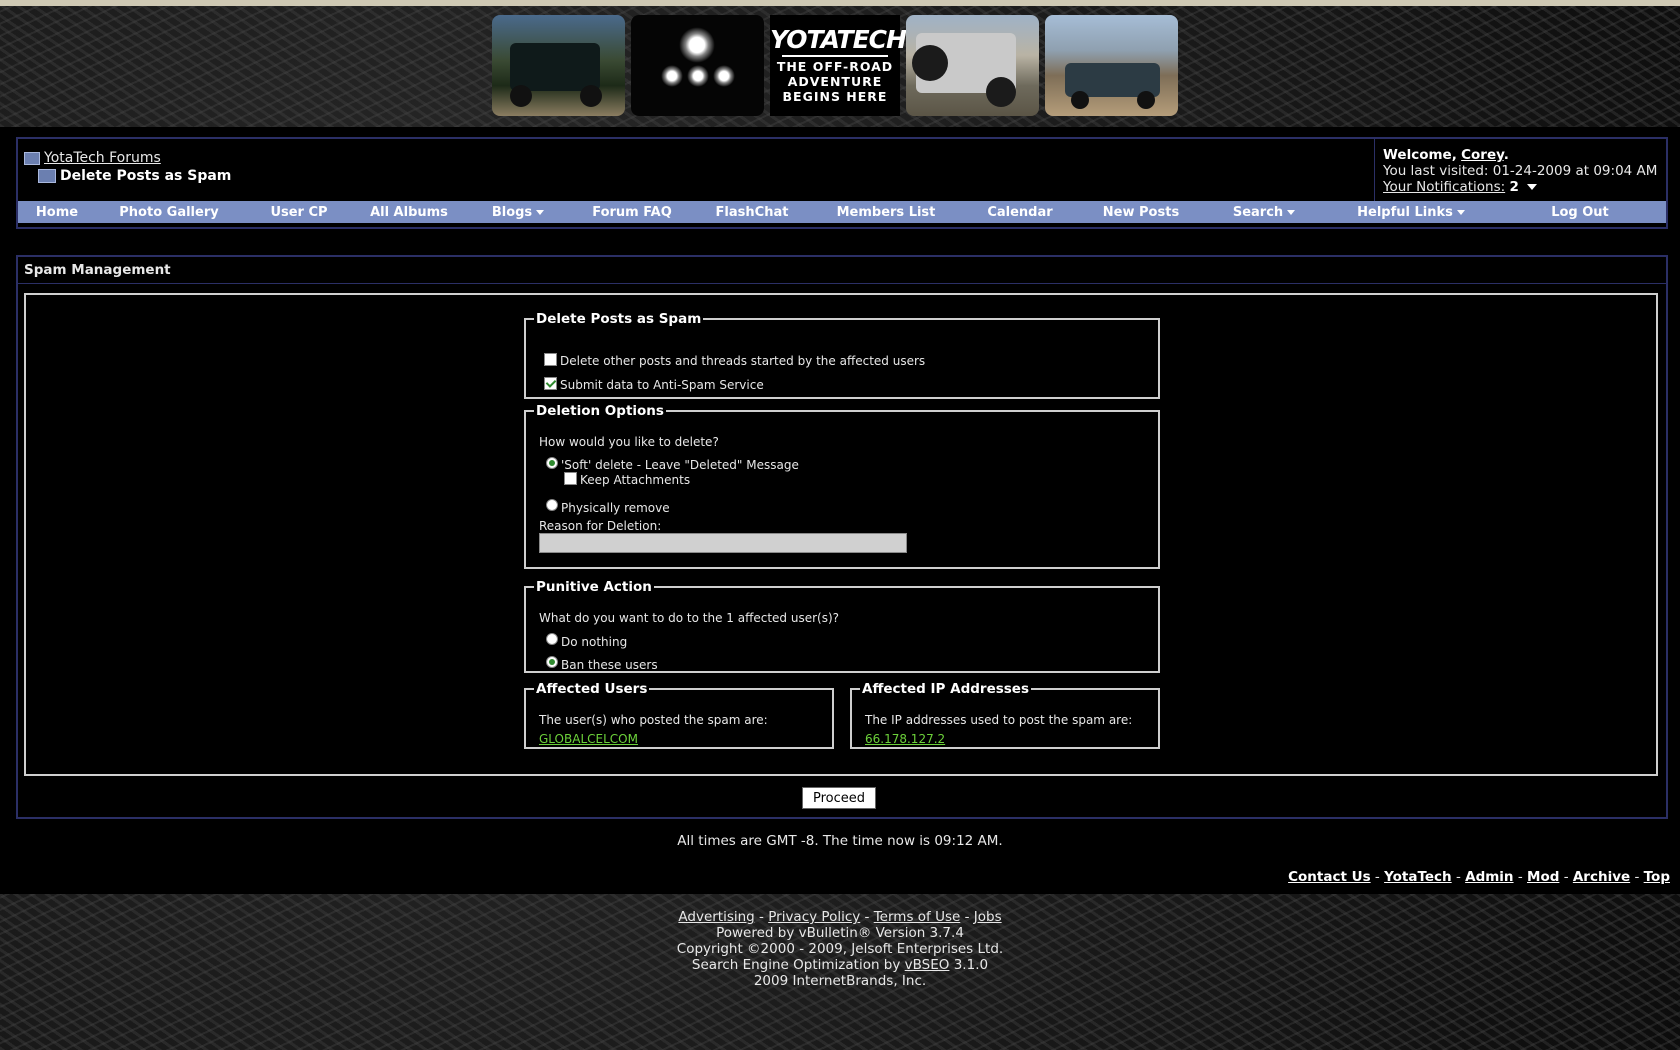 This screenshot has width=1680, height=1050. What do you see at coordinates (723, 543) in the screenshot?
I see `reason-input` at bounding box center [723, 543].